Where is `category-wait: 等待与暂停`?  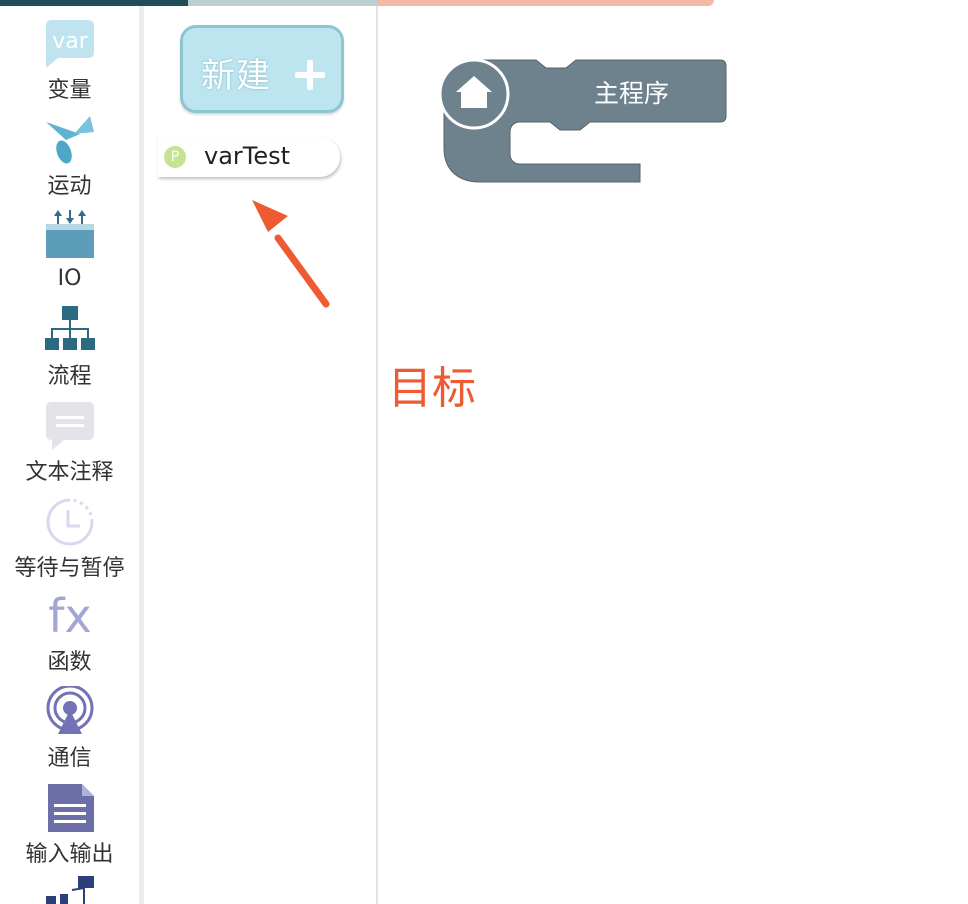 category-wait: 等待与暂停 is located at coordinates (69, 539).